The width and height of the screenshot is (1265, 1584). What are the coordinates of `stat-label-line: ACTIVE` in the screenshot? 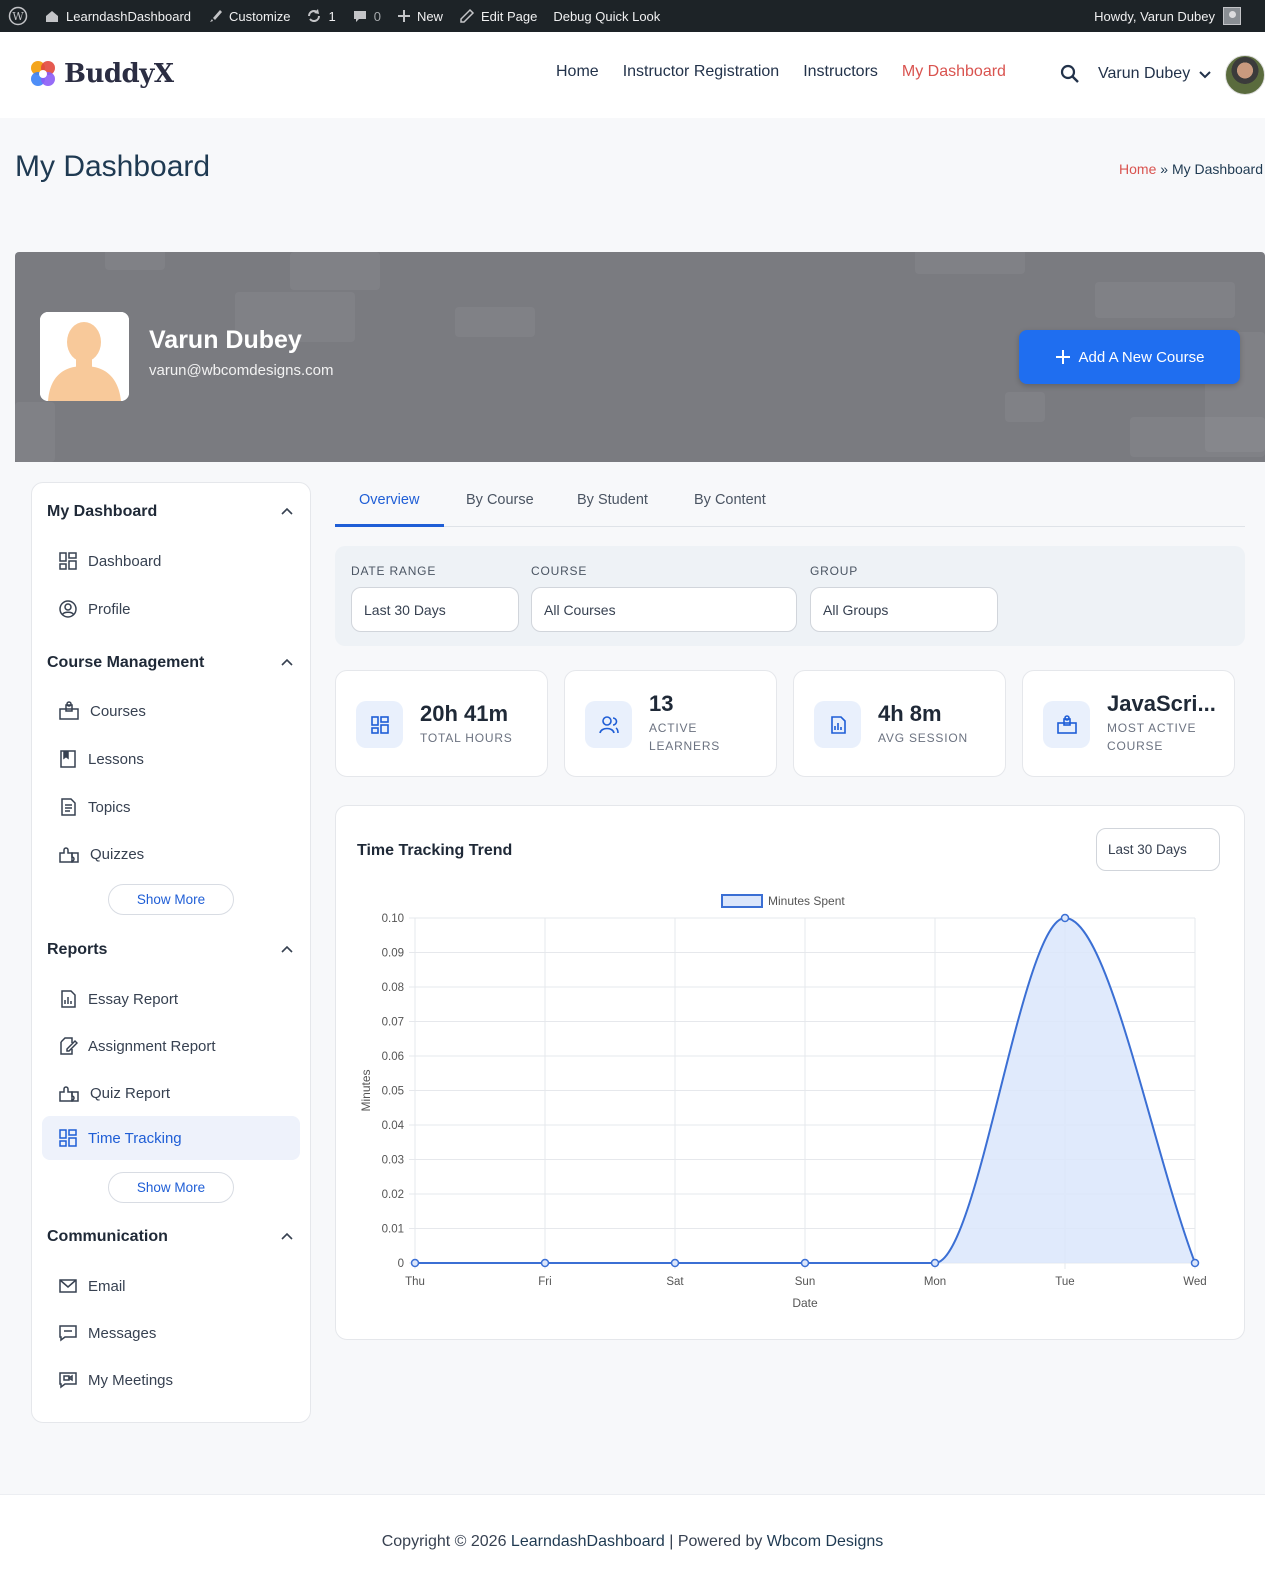 It's located at (673, 728).